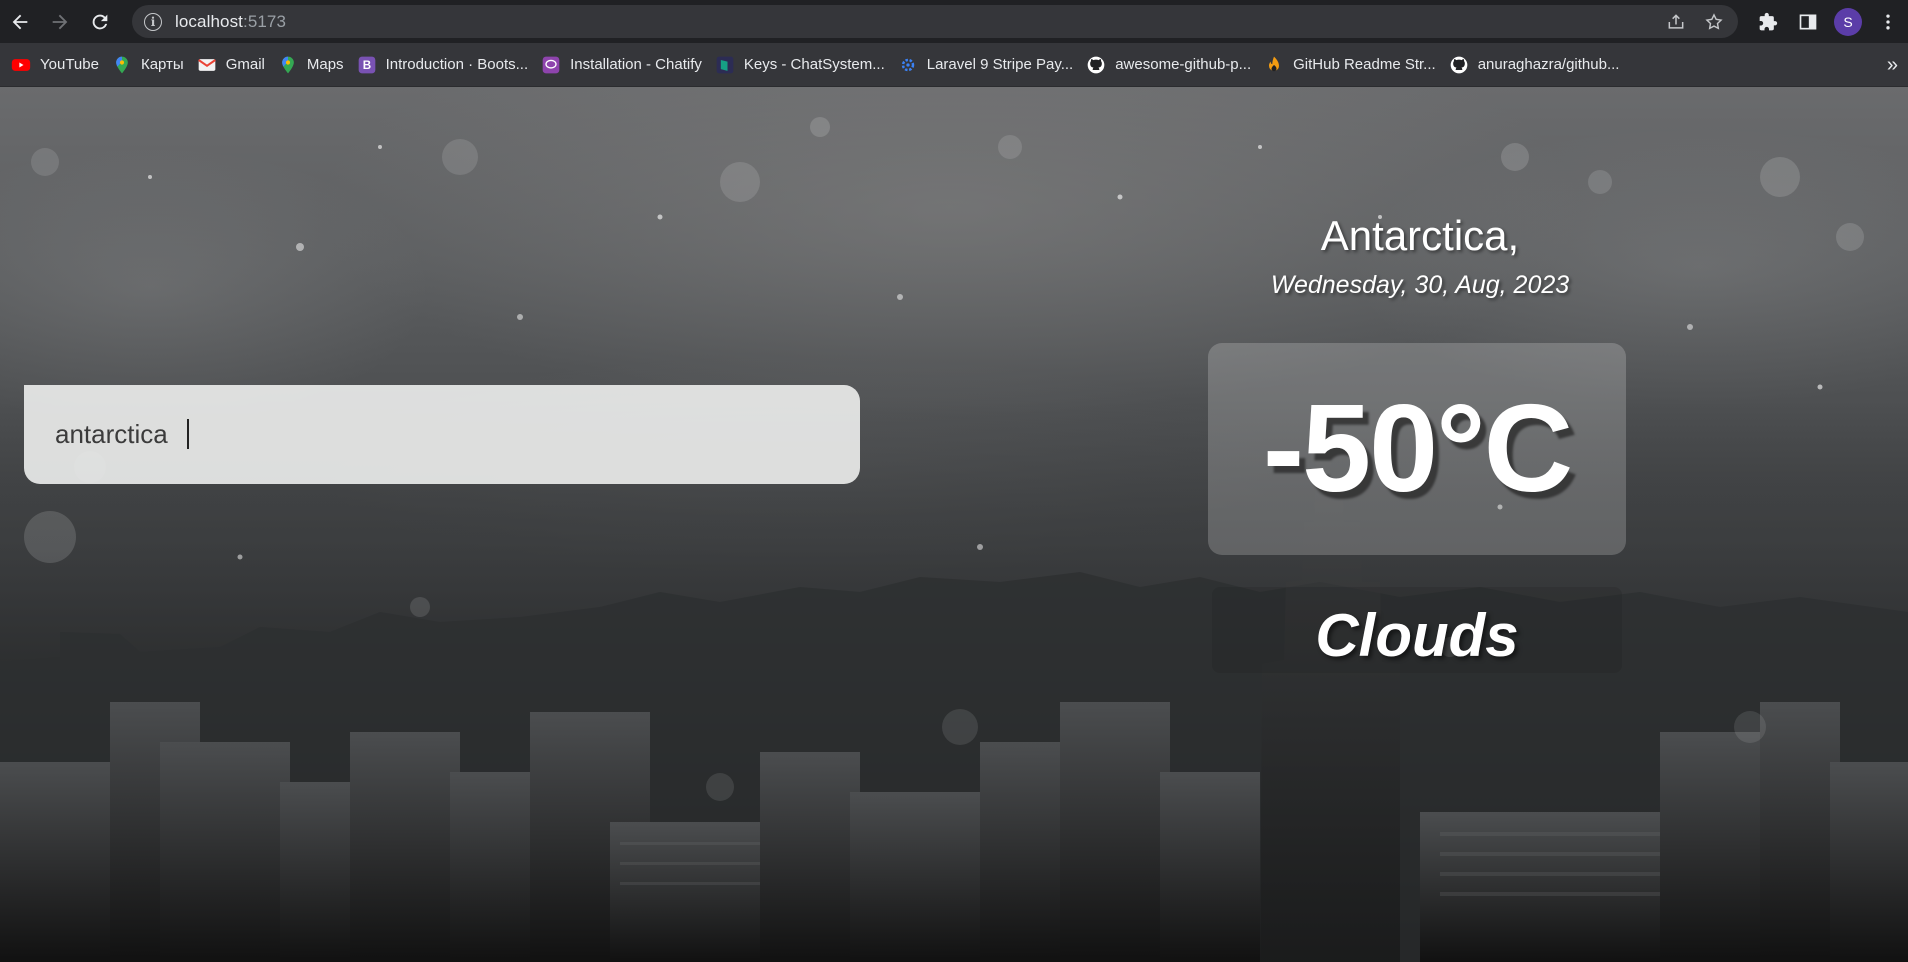 The width and height of the screenshot is (1908, 962). Describe the element at coordinates (908, 65) in the screenshot. I see `gear-icon` at that location.